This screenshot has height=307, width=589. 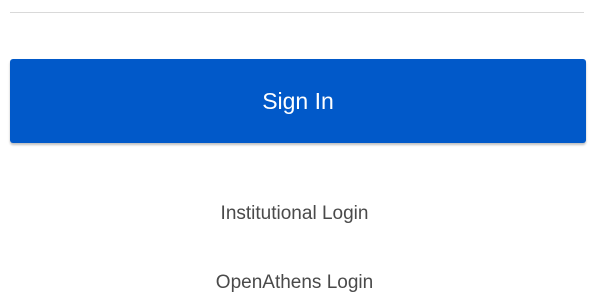 I want to click on password-field-underline, so click(x=297, y=12).